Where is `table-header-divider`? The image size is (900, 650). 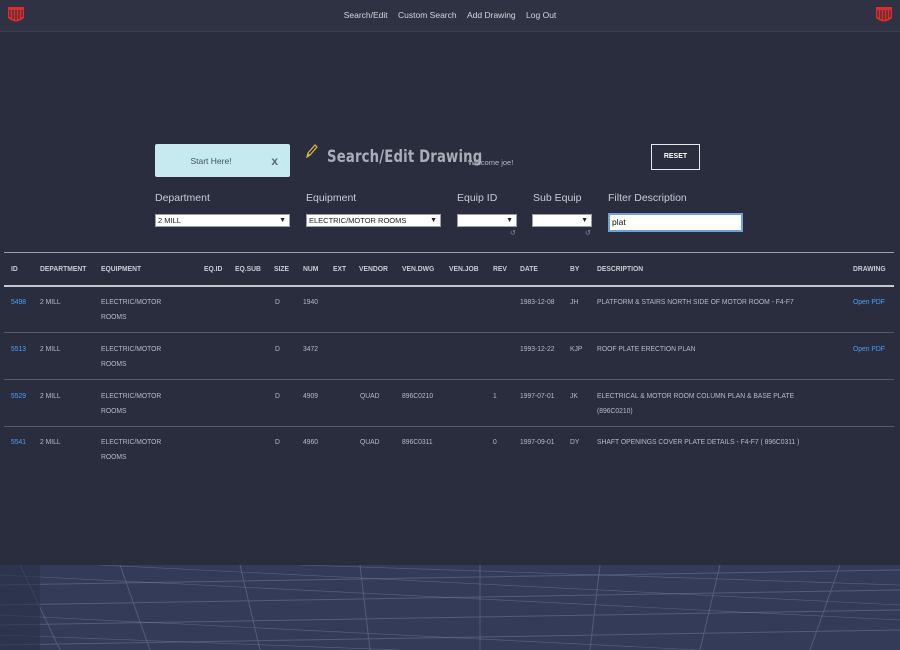 table-header-divider is located at coordinates (449, 286).